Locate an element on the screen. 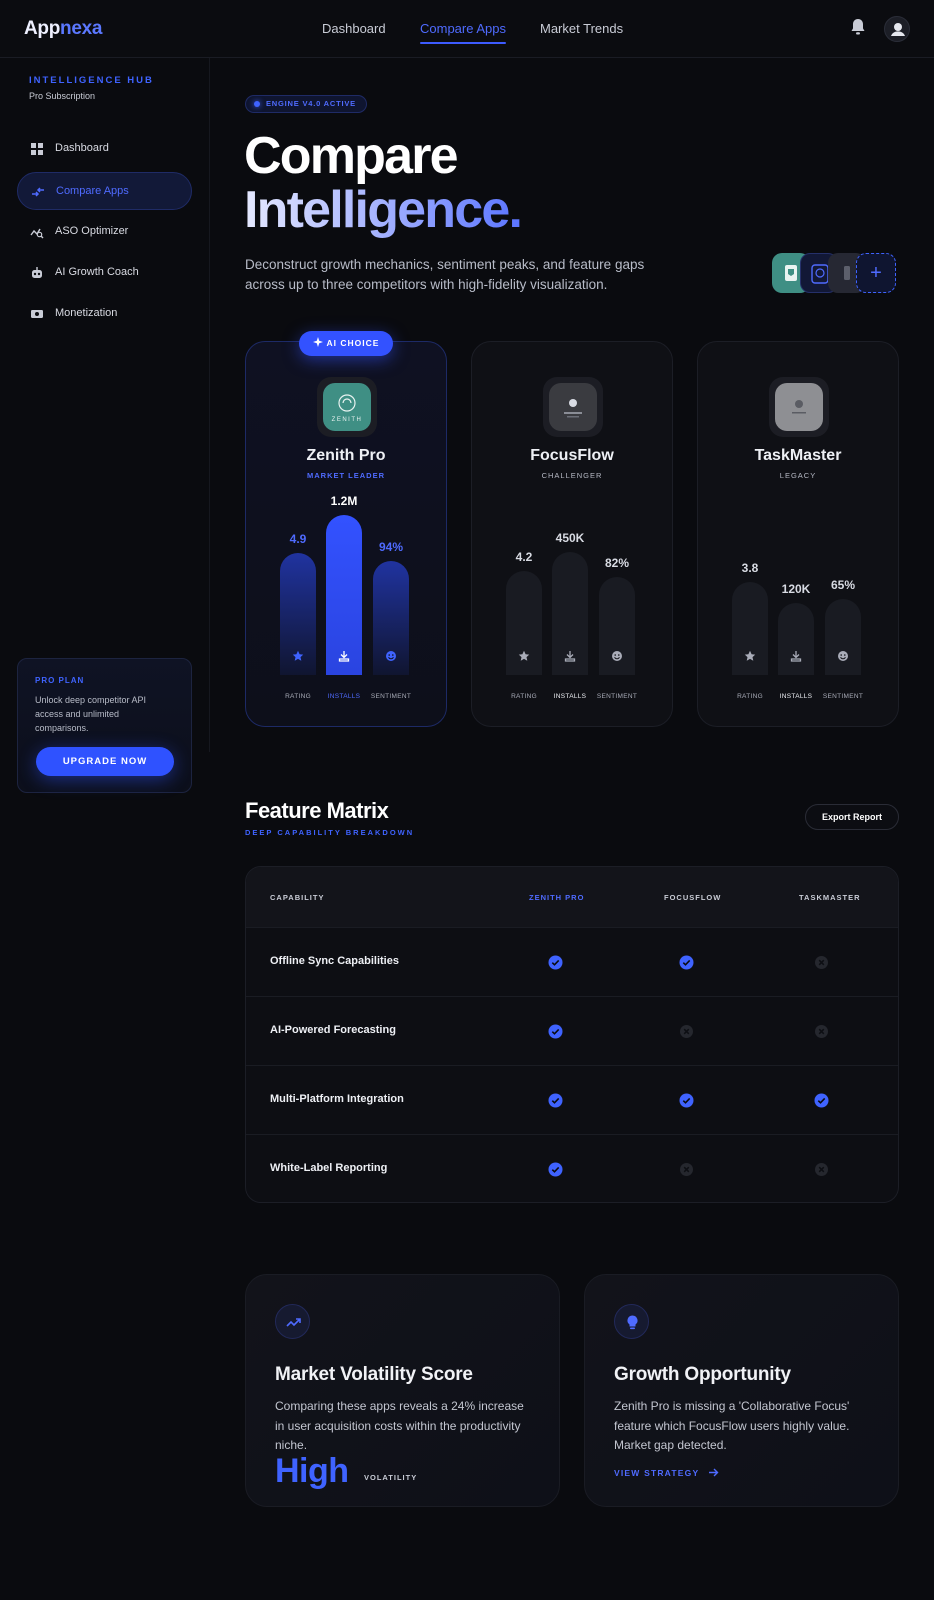  table-row: Multi-Platform Integration is located at coordinates (572, 1099).